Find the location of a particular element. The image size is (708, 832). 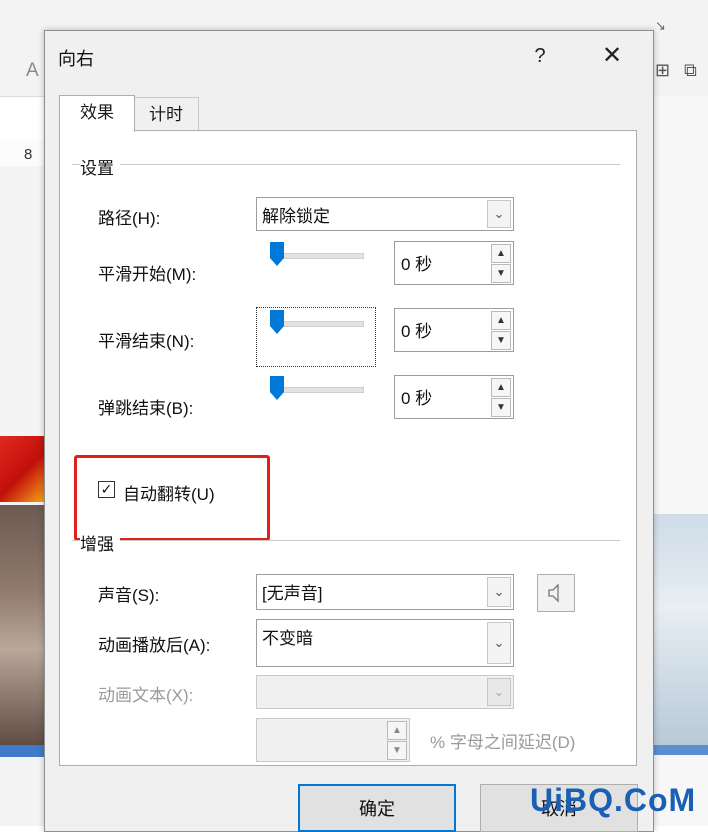

letter-delay-label: % 字母之间延迟(D) is located at coordinates (503, 742).